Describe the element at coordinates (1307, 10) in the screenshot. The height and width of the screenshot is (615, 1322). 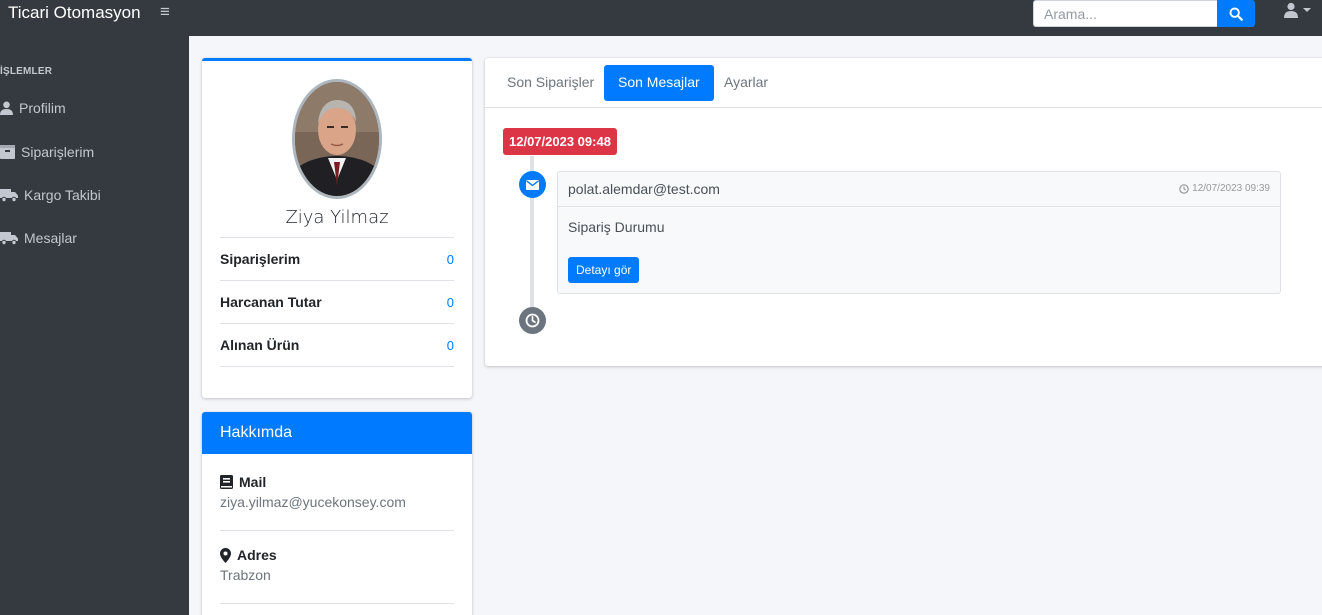
I see `caret-down-icon` at that location.